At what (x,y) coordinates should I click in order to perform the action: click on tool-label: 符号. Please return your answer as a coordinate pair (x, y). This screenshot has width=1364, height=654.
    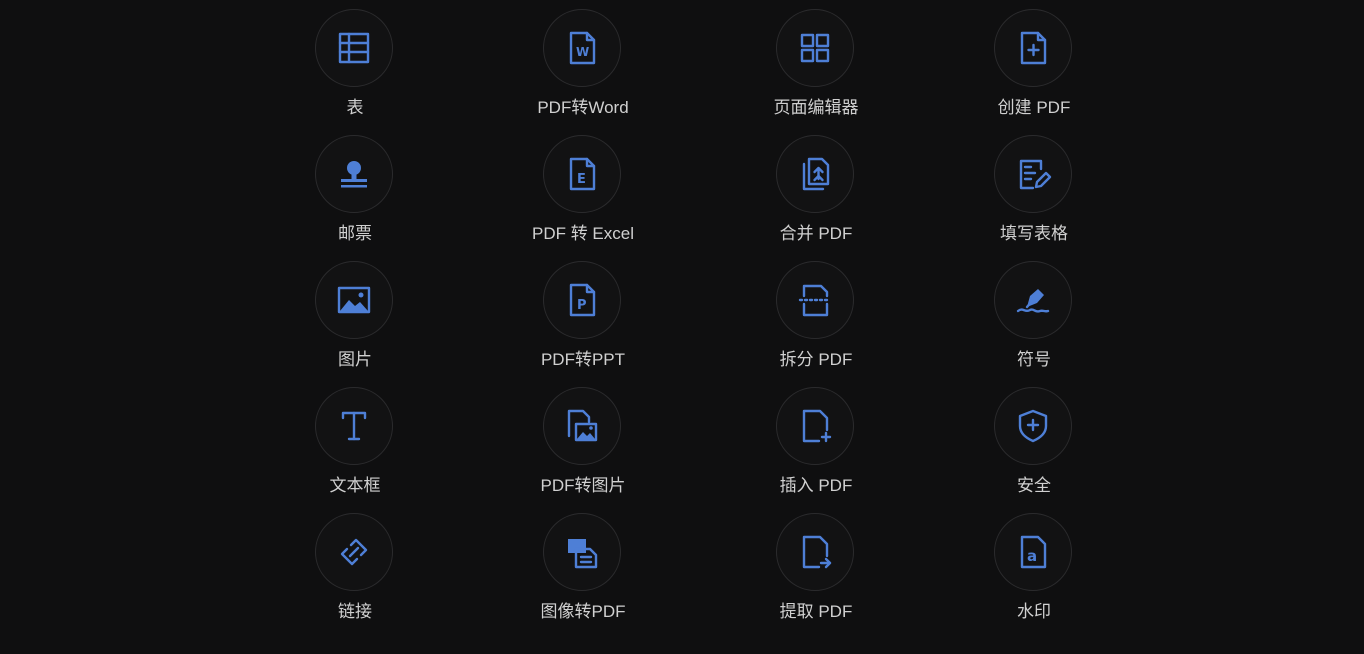
    Looking at the image, I should click on (1034, 359).